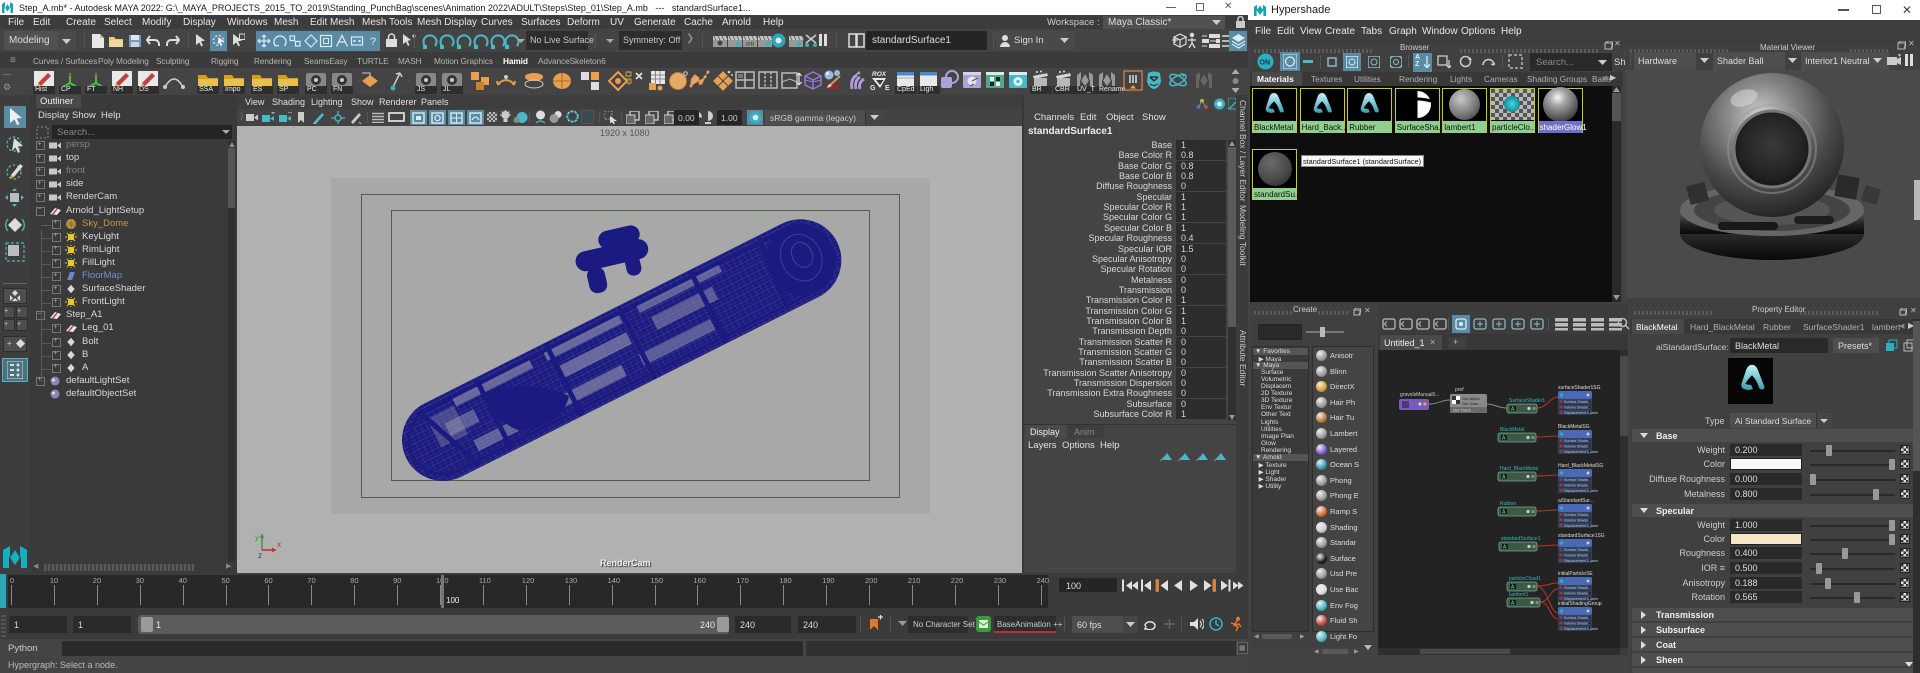 The width and height of the screenshot is (1920, 673). I want to click on svg-text: IPR, so click(750, 45).